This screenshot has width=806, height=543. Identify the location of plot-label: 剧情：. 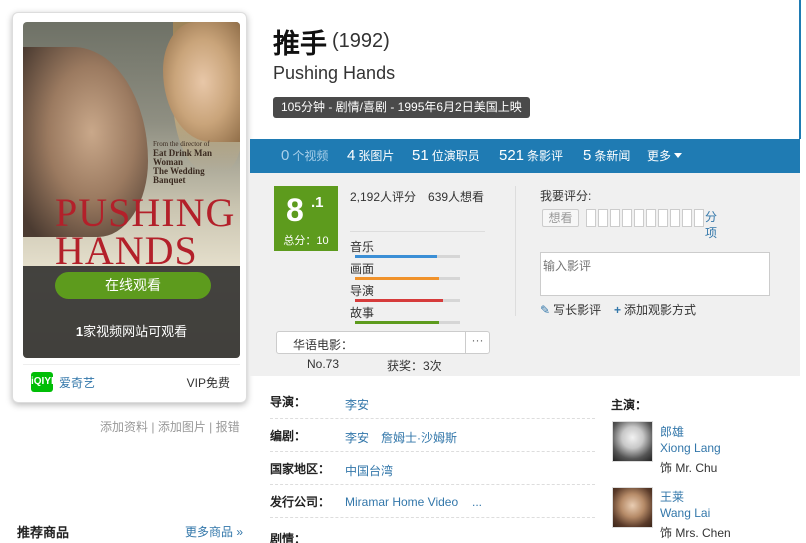
(288, 537).